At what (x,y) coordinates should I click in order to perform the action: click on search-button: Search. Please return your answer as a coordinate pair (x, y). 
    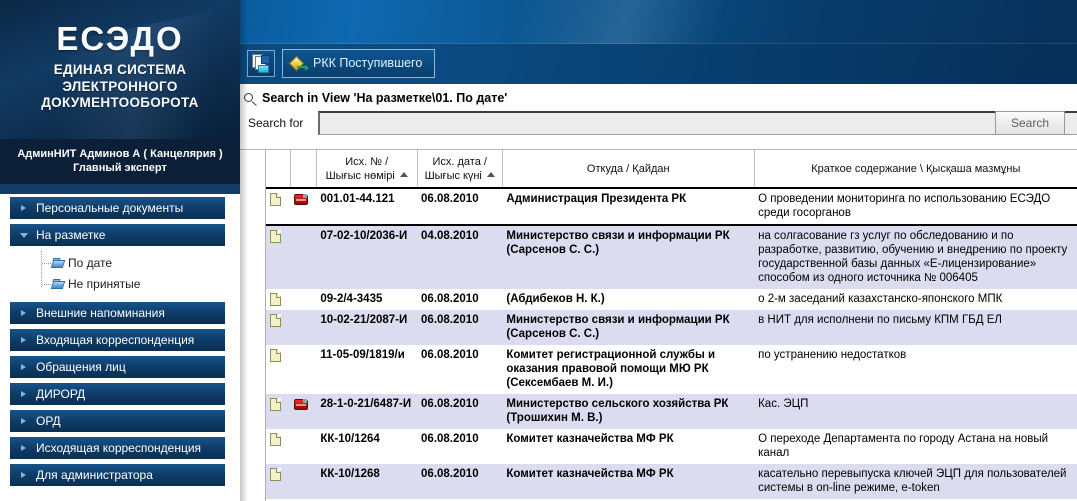
    Looking at the image, I should click on (1030, 123).